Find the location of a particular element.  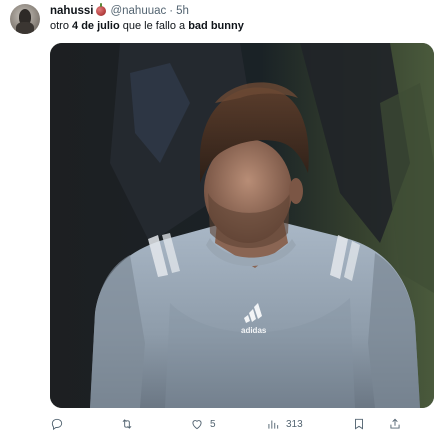

heart-icon is located at coordinates (197, 425).